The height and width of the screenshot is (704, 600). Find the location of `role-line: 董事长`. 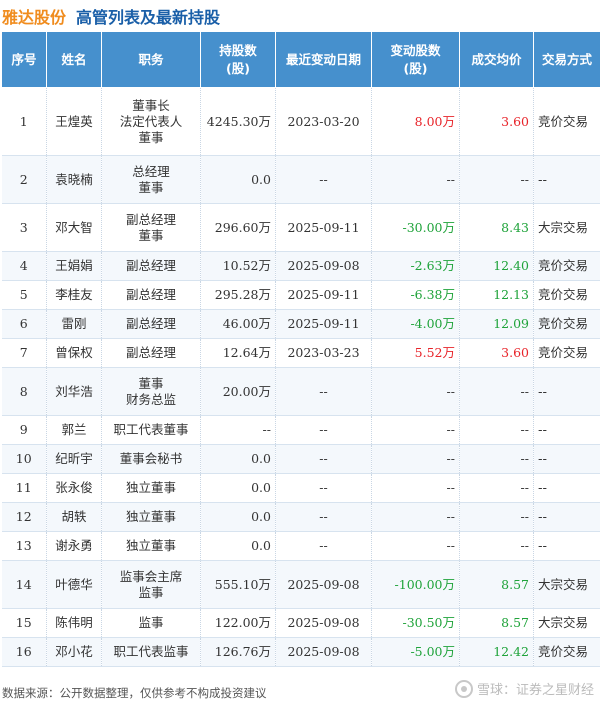

role-line: 董事长 is located at coordinates (151, 105).